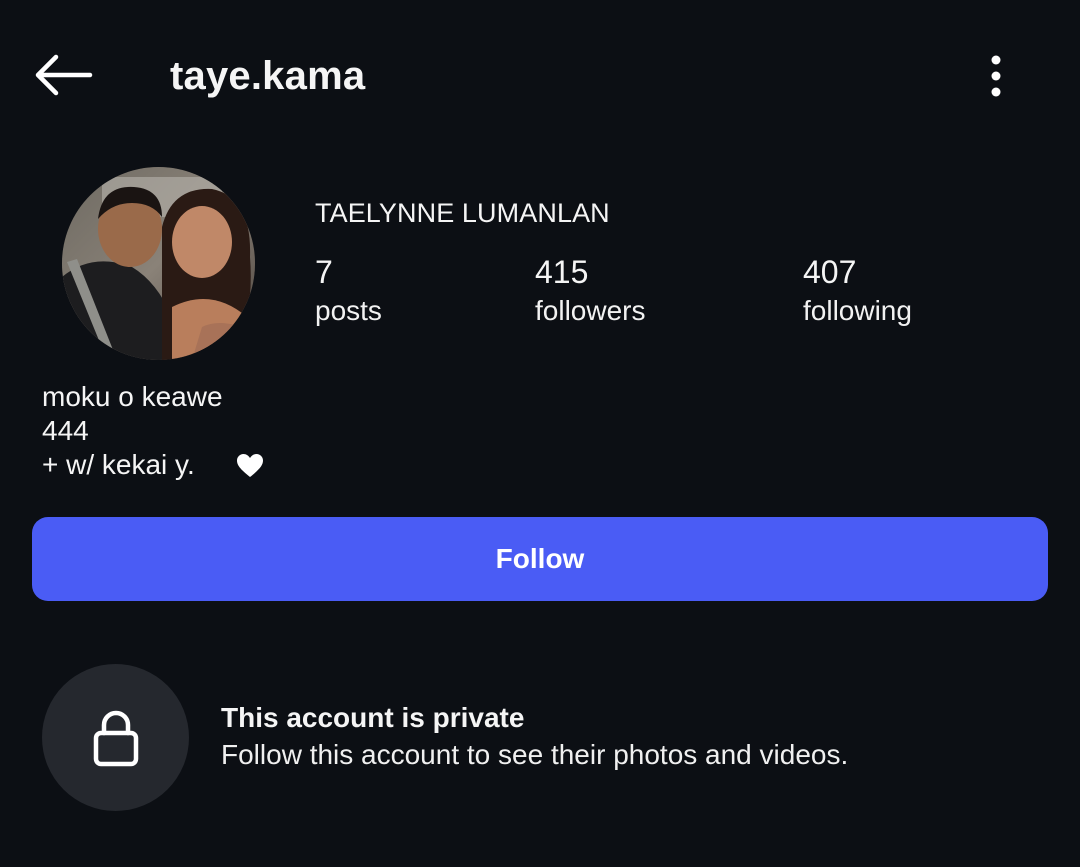 The height and width of the screenshot is (867, 1080). I want to click on posts-label: posts, so click(348, 310).